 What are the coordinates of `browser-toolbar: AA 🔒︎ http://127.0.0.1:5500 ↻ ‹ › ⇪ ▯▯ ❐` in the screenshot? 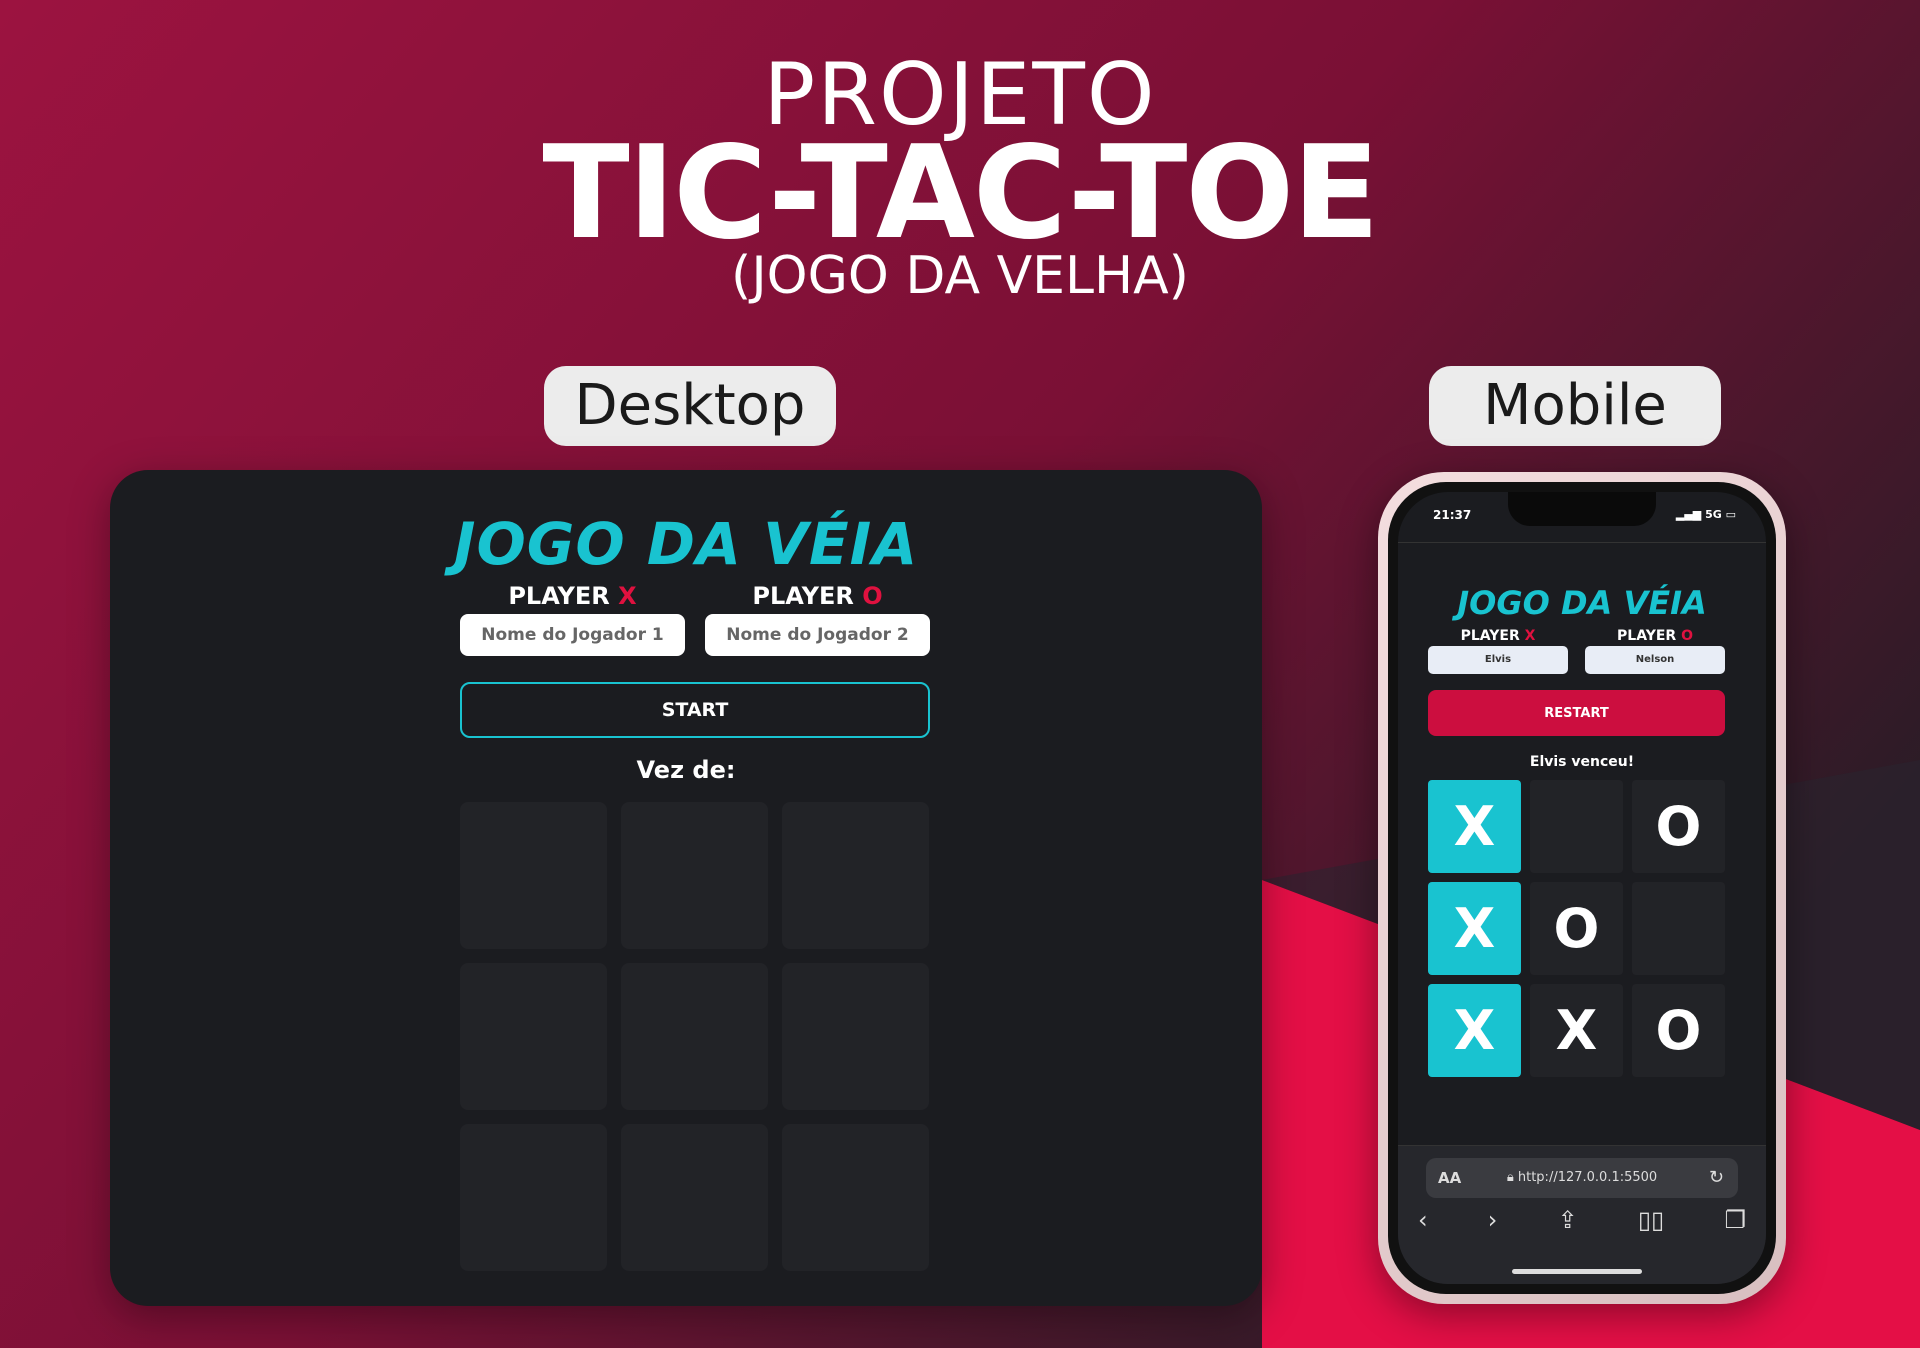 It's located at (1582, 1214).